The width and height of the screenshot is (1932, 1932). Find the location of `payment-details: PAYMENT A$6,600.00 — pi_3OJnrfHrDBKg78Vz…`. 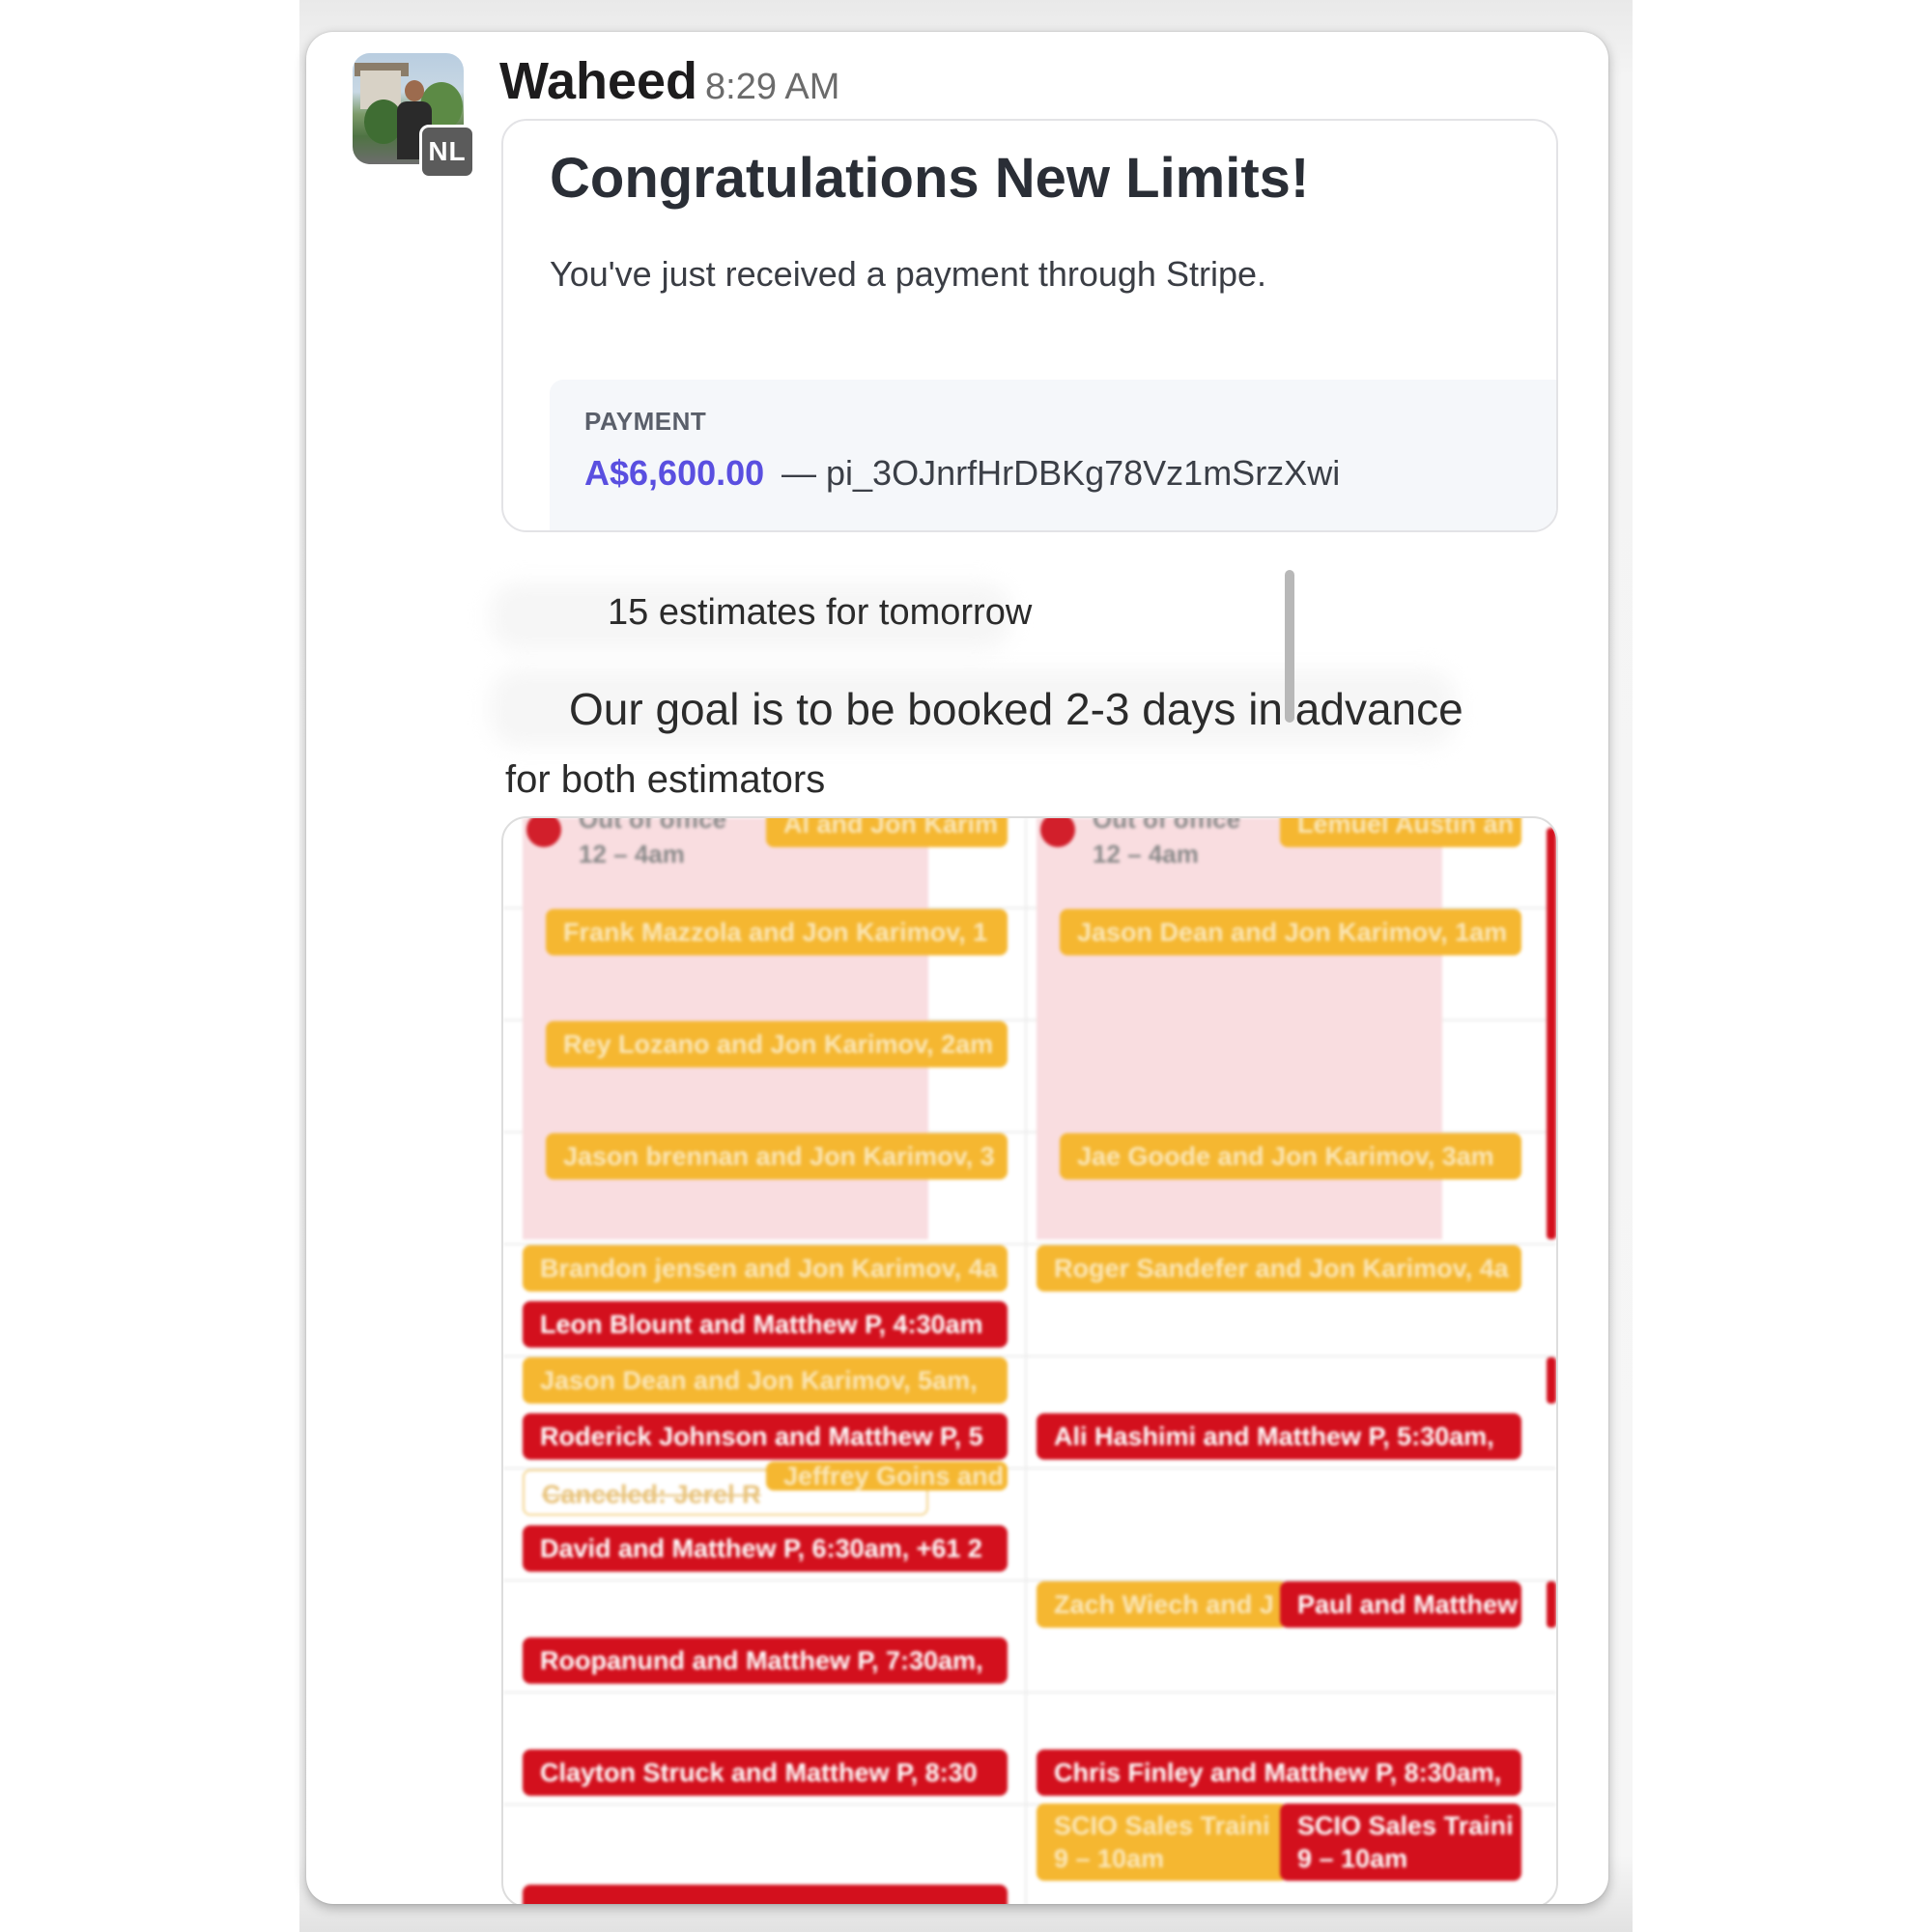

payment-details: PAYMENT A$6,600.00 — pi_3OJnrfHrDBKg78Vz… is located at coordinates (1053, 455).